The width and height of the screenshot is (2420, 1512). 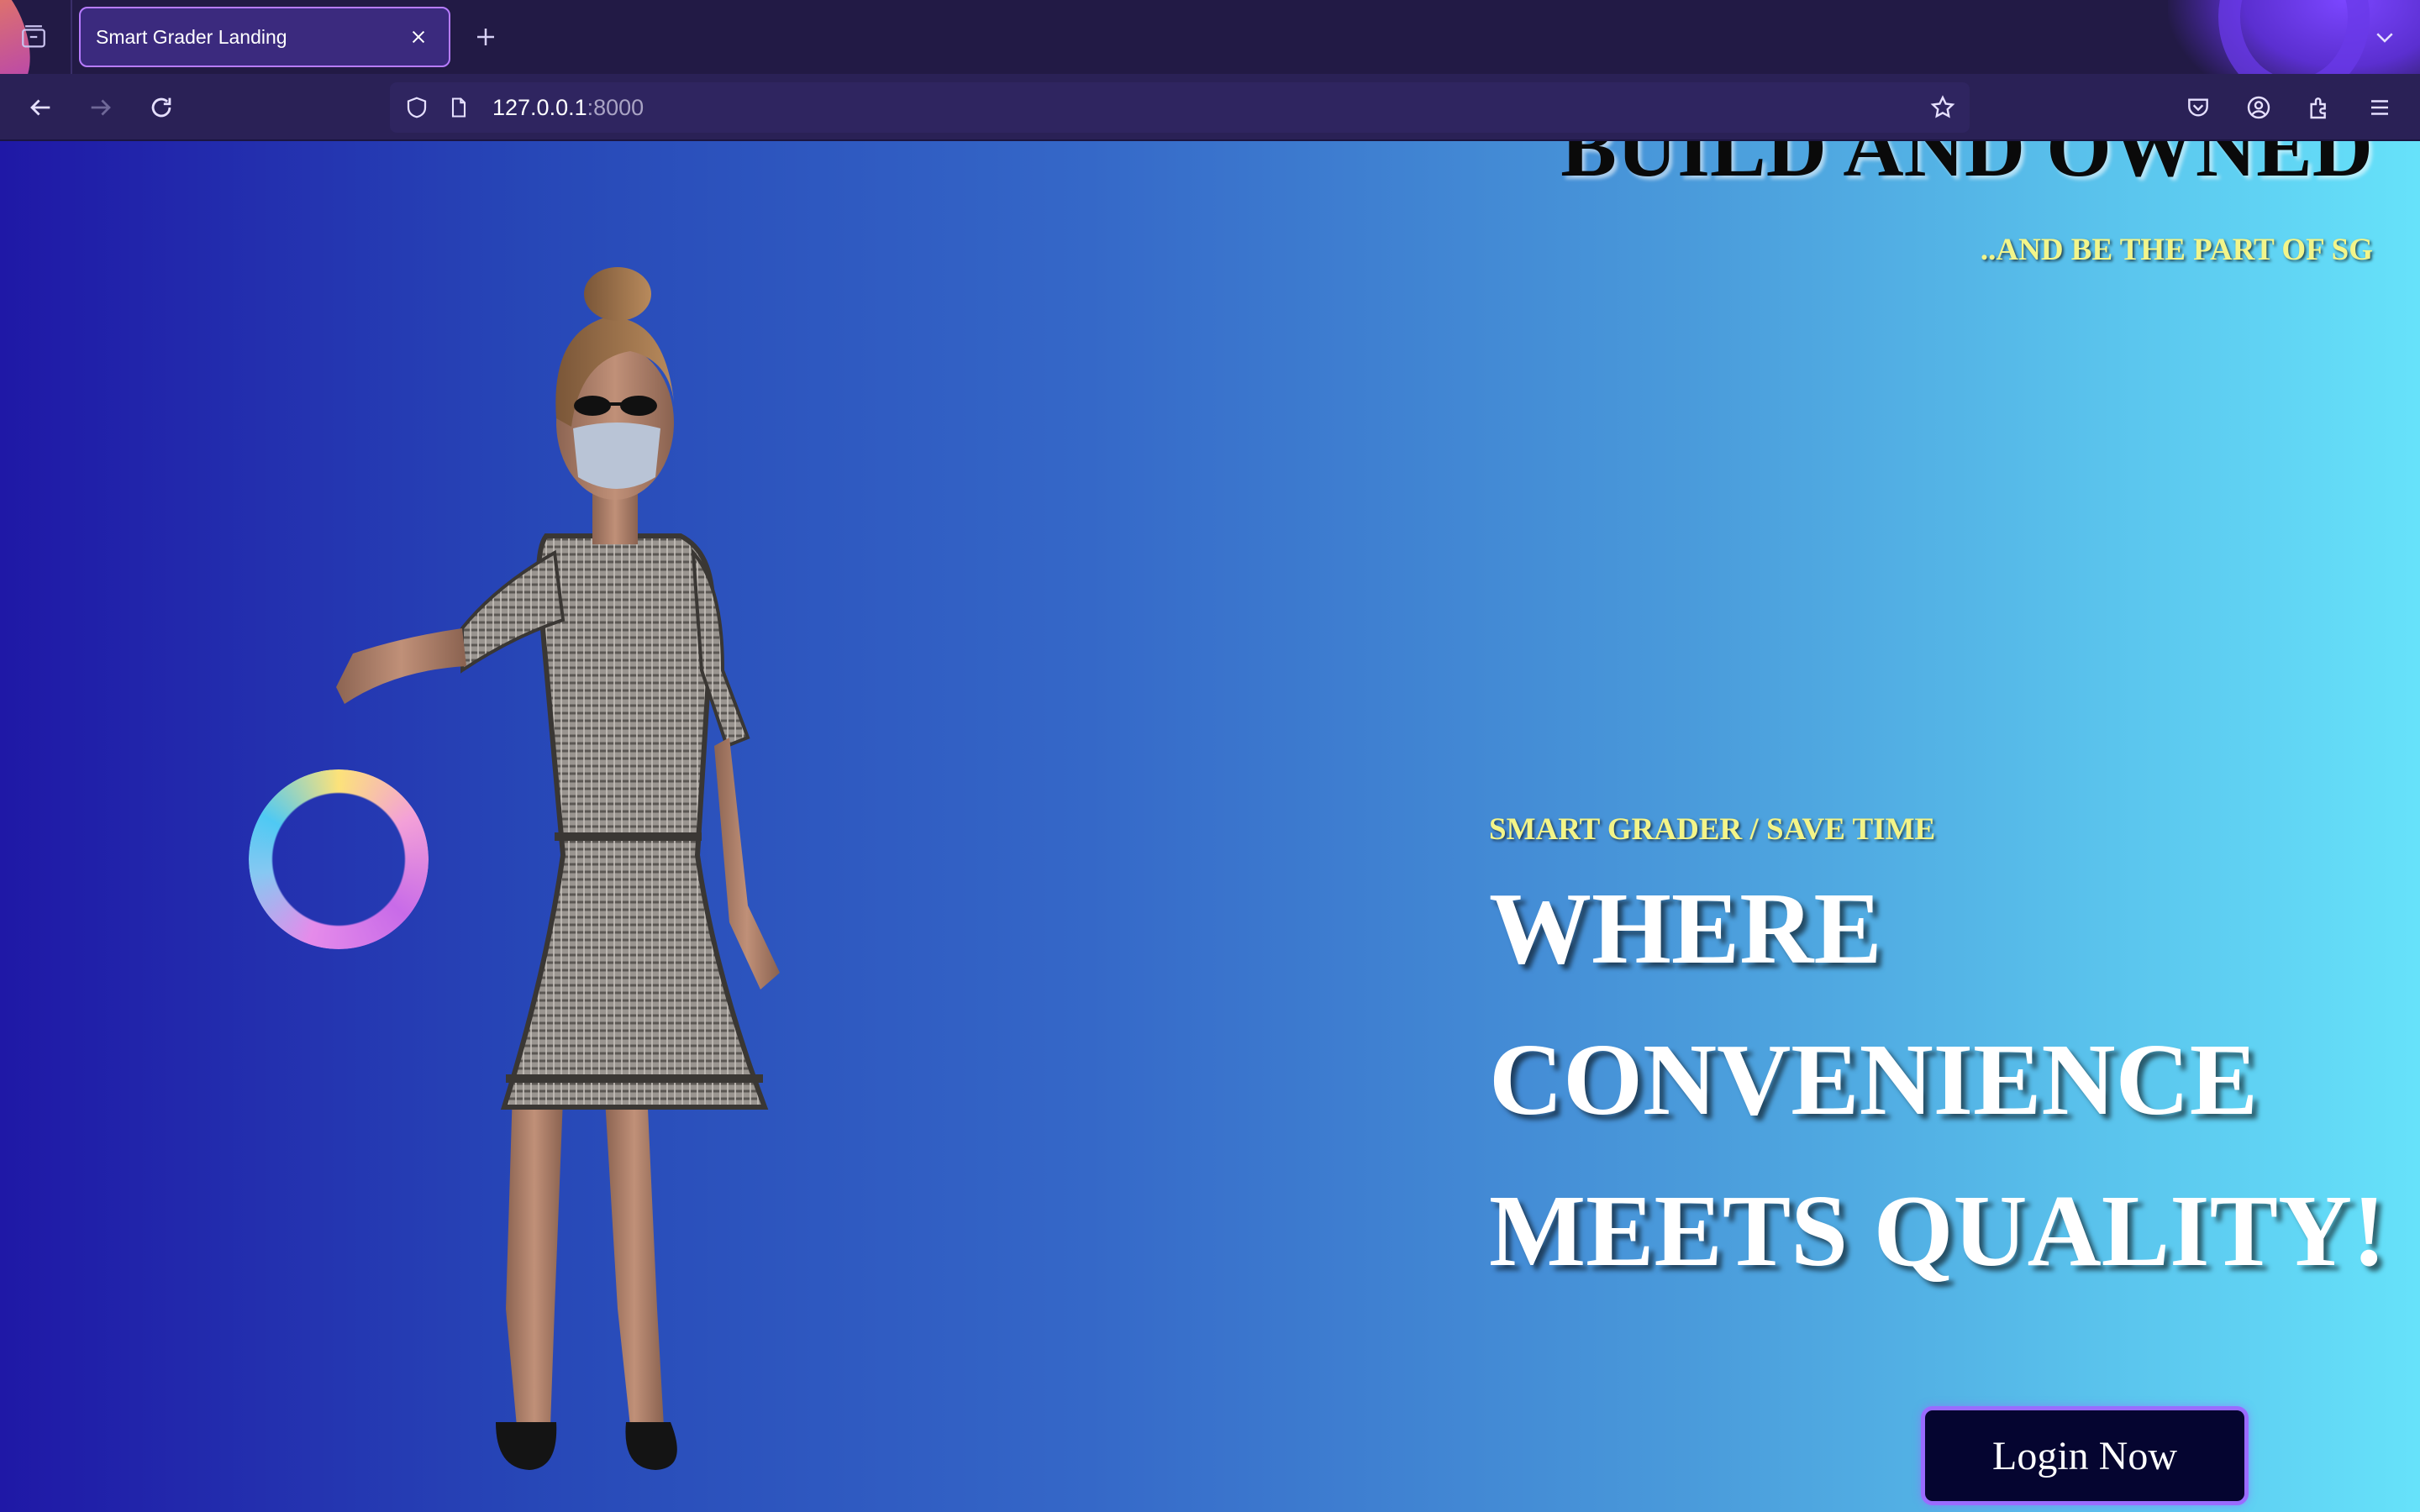 I want to click on reload-icon, so click(x=161, y=107).